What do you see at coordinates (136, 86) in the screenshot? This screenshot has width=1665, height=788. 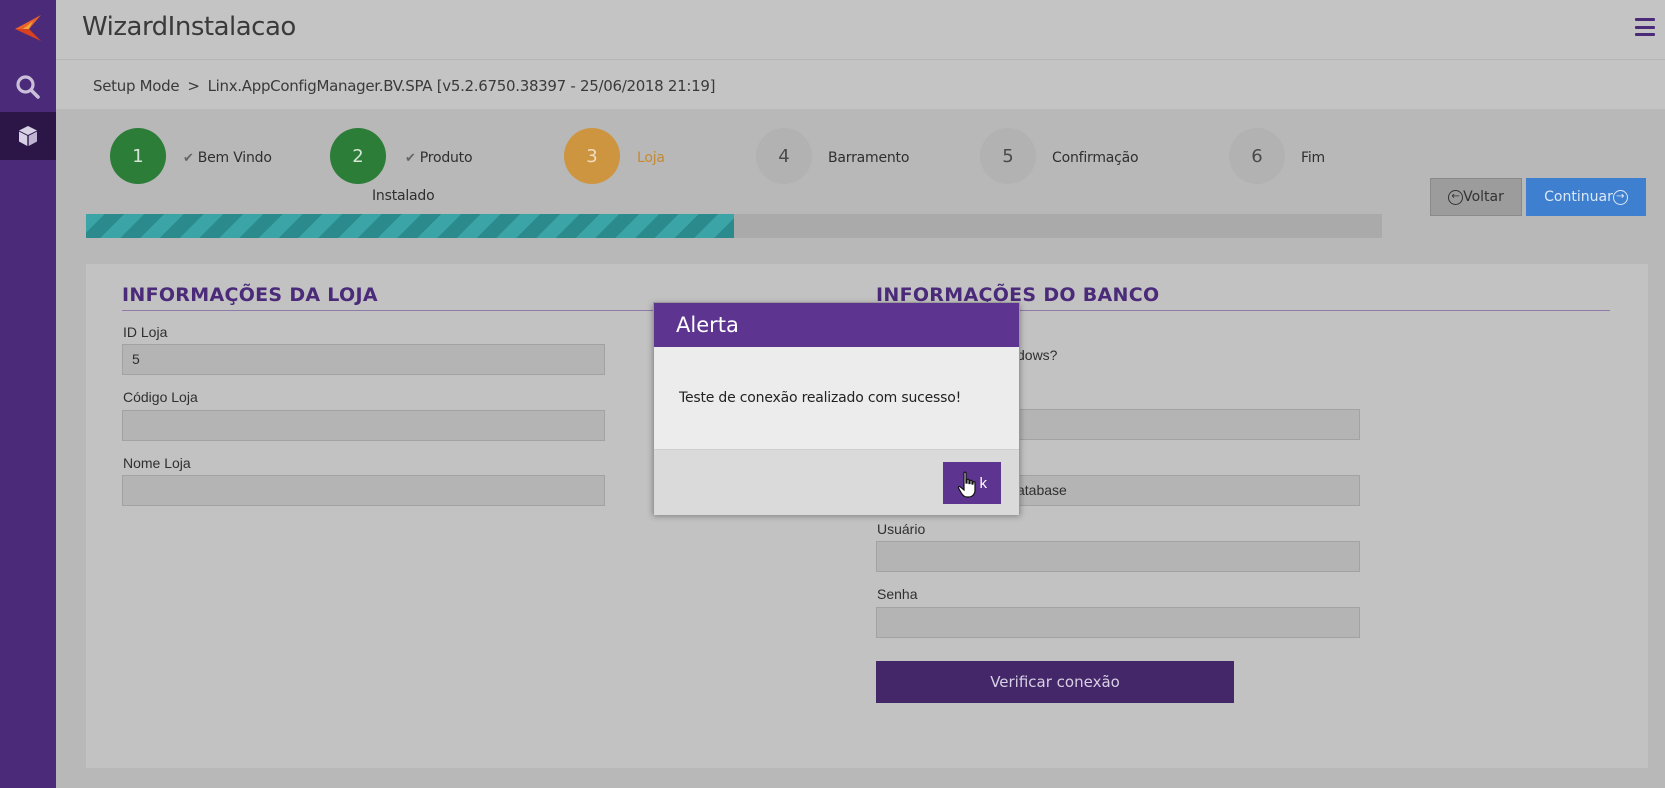 I see `breadcrumb-root: Setup Mode` at bounding box center [136, 86].